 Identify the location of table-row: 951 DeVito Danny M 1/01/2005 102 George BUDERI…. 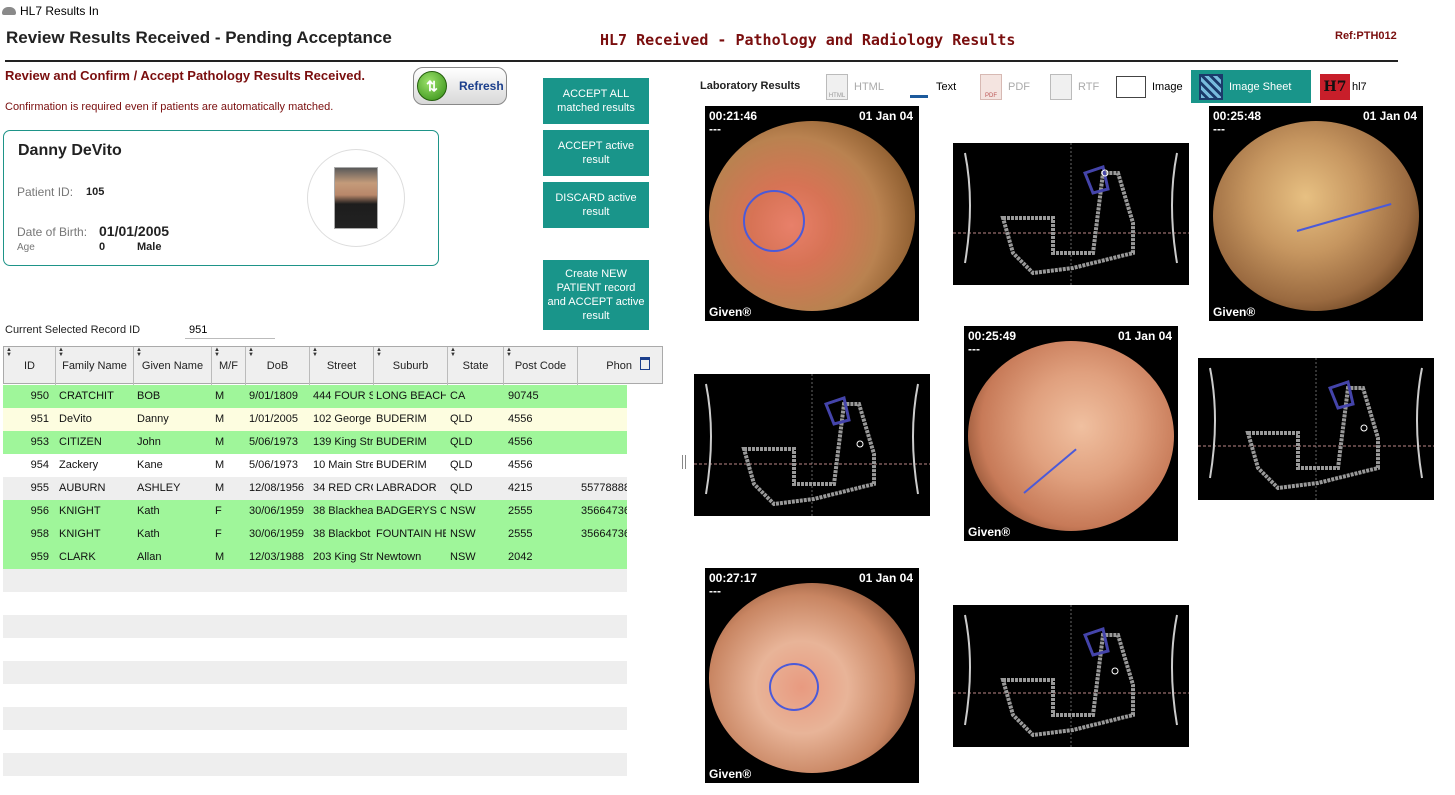
(315, 419).